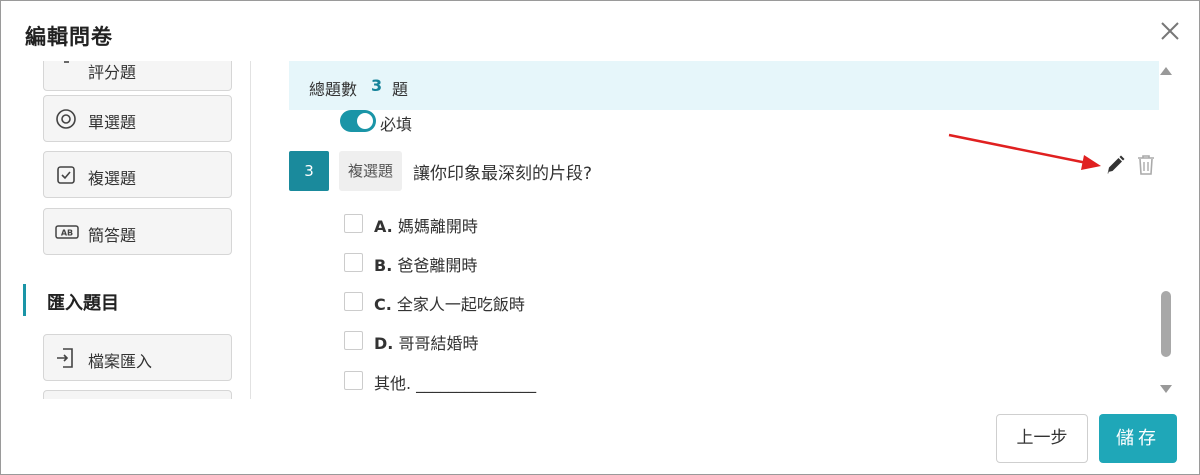 The width and height of the screenshot is (1200, 475). I want to click on file-import-icon, so click(66, 358).